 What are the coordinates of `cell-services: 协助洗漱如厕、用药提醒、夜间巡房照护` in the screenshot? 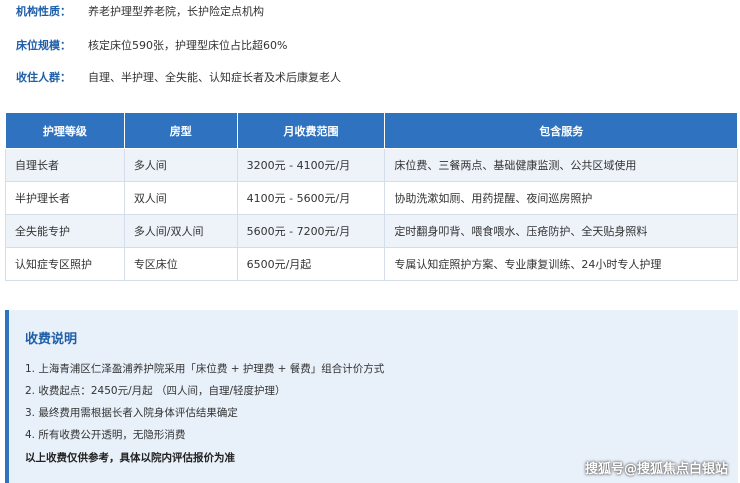 It's located at (561, 198).